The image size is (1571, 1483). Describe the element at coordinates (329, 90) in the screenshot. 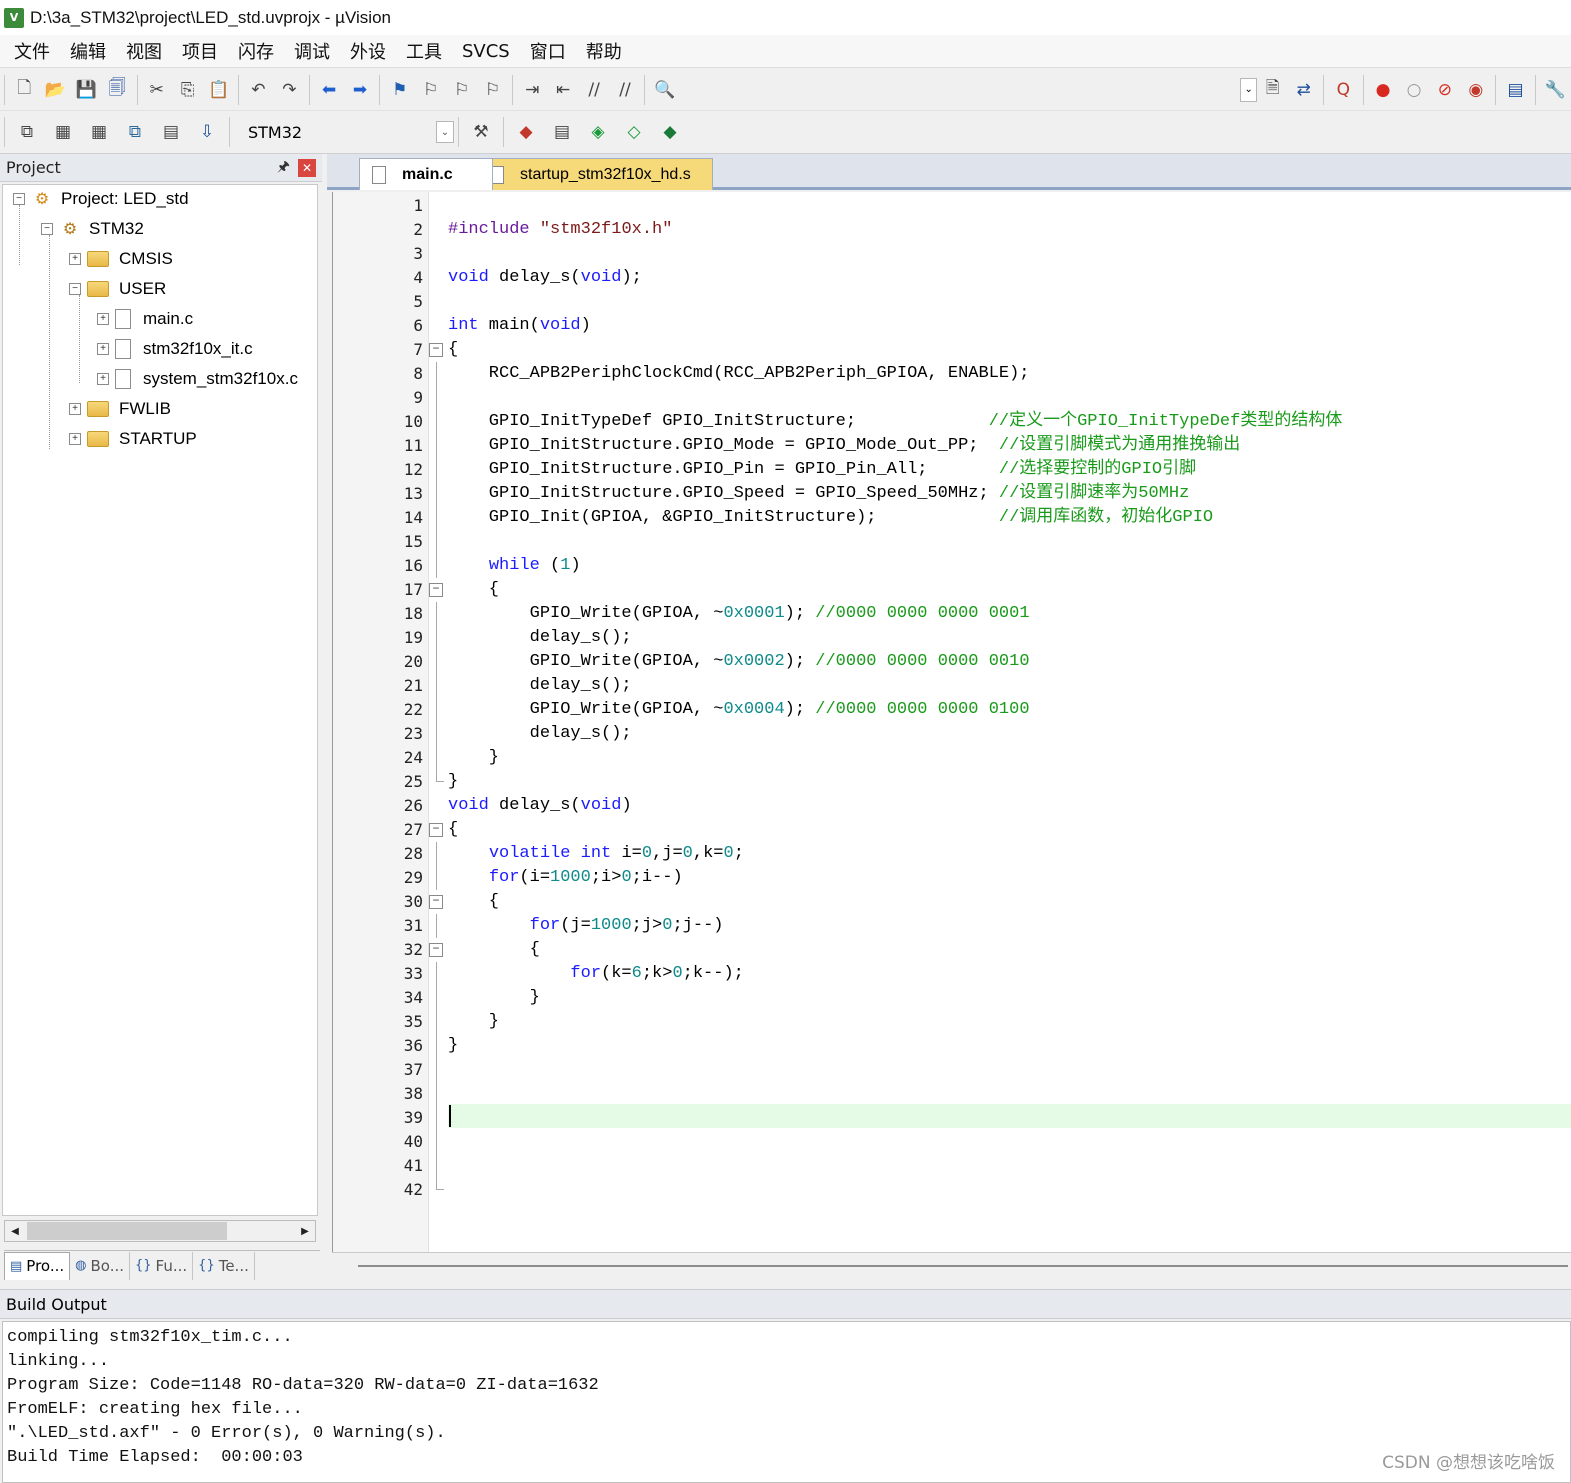

I see `nav-back-icon: ⬅` at that location.